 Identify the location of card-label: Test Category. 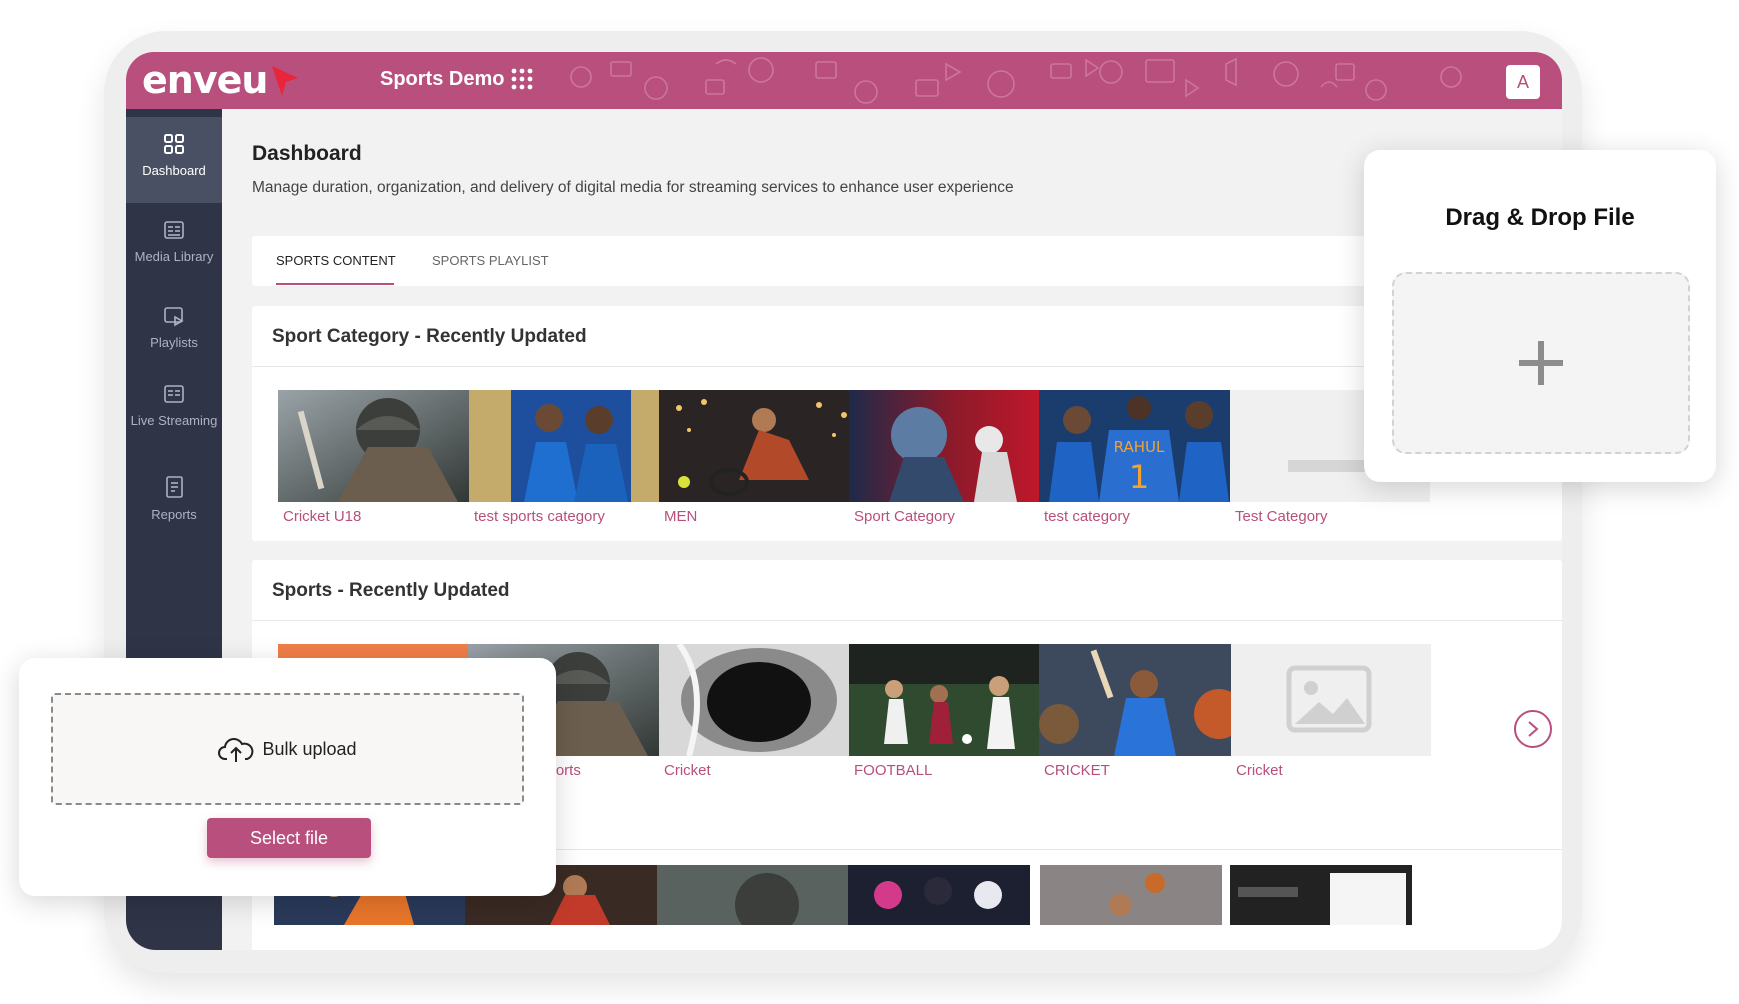
(1281, 516).